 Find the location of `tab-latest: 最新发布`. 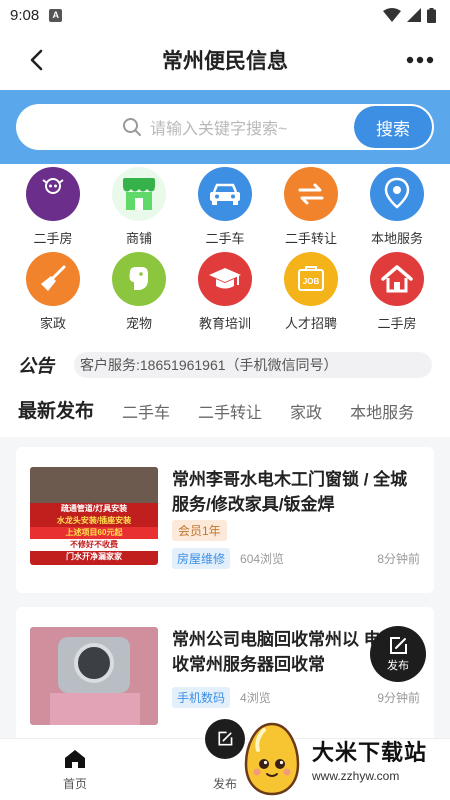

tab-latest: 最新发布 is located at coordinates (56, 409).